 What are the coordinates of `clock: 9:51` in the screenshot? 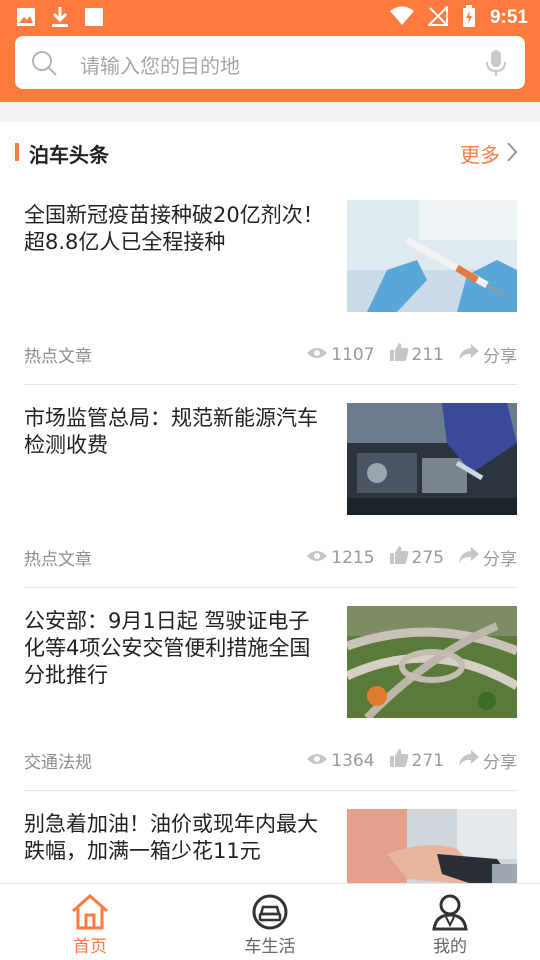 It's located at (508, 17).